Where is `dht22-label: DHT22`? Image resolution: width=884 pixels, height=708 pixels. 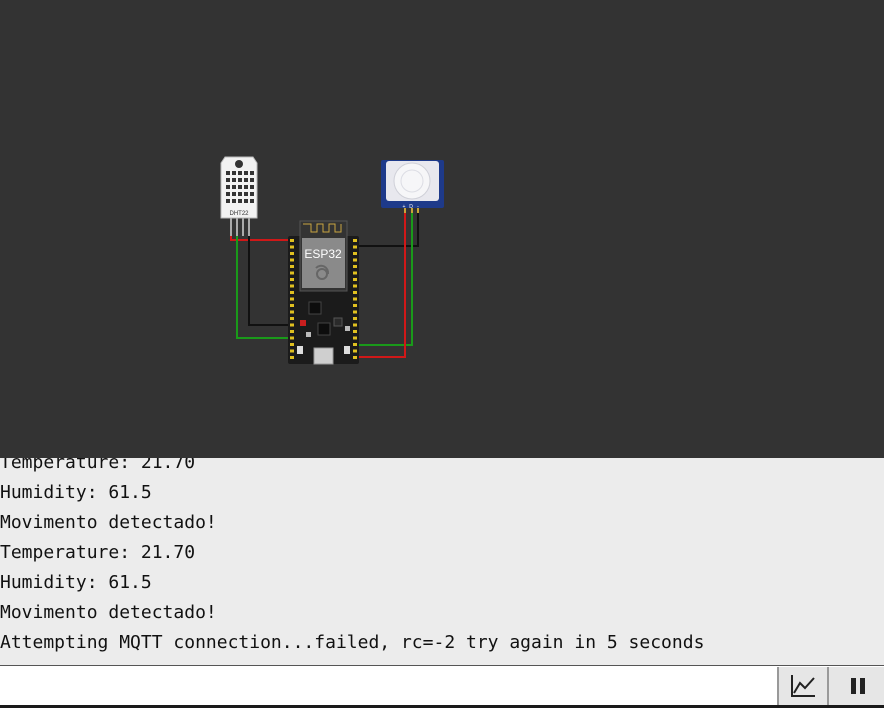
dht22-label: DHT22 is located at coordinates (239, 214).